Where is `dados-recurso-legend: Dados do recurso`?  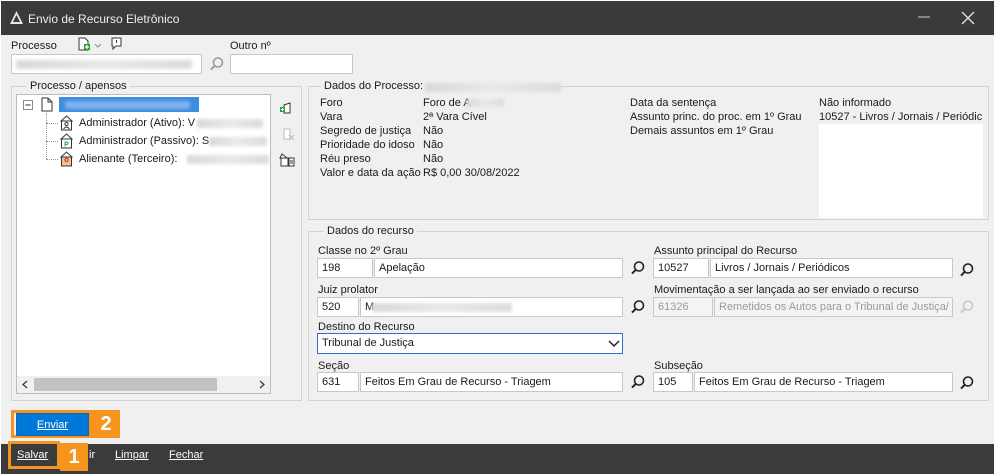
dados-recurso-legend: Dados do recurso is located at coordinates (370, 231).